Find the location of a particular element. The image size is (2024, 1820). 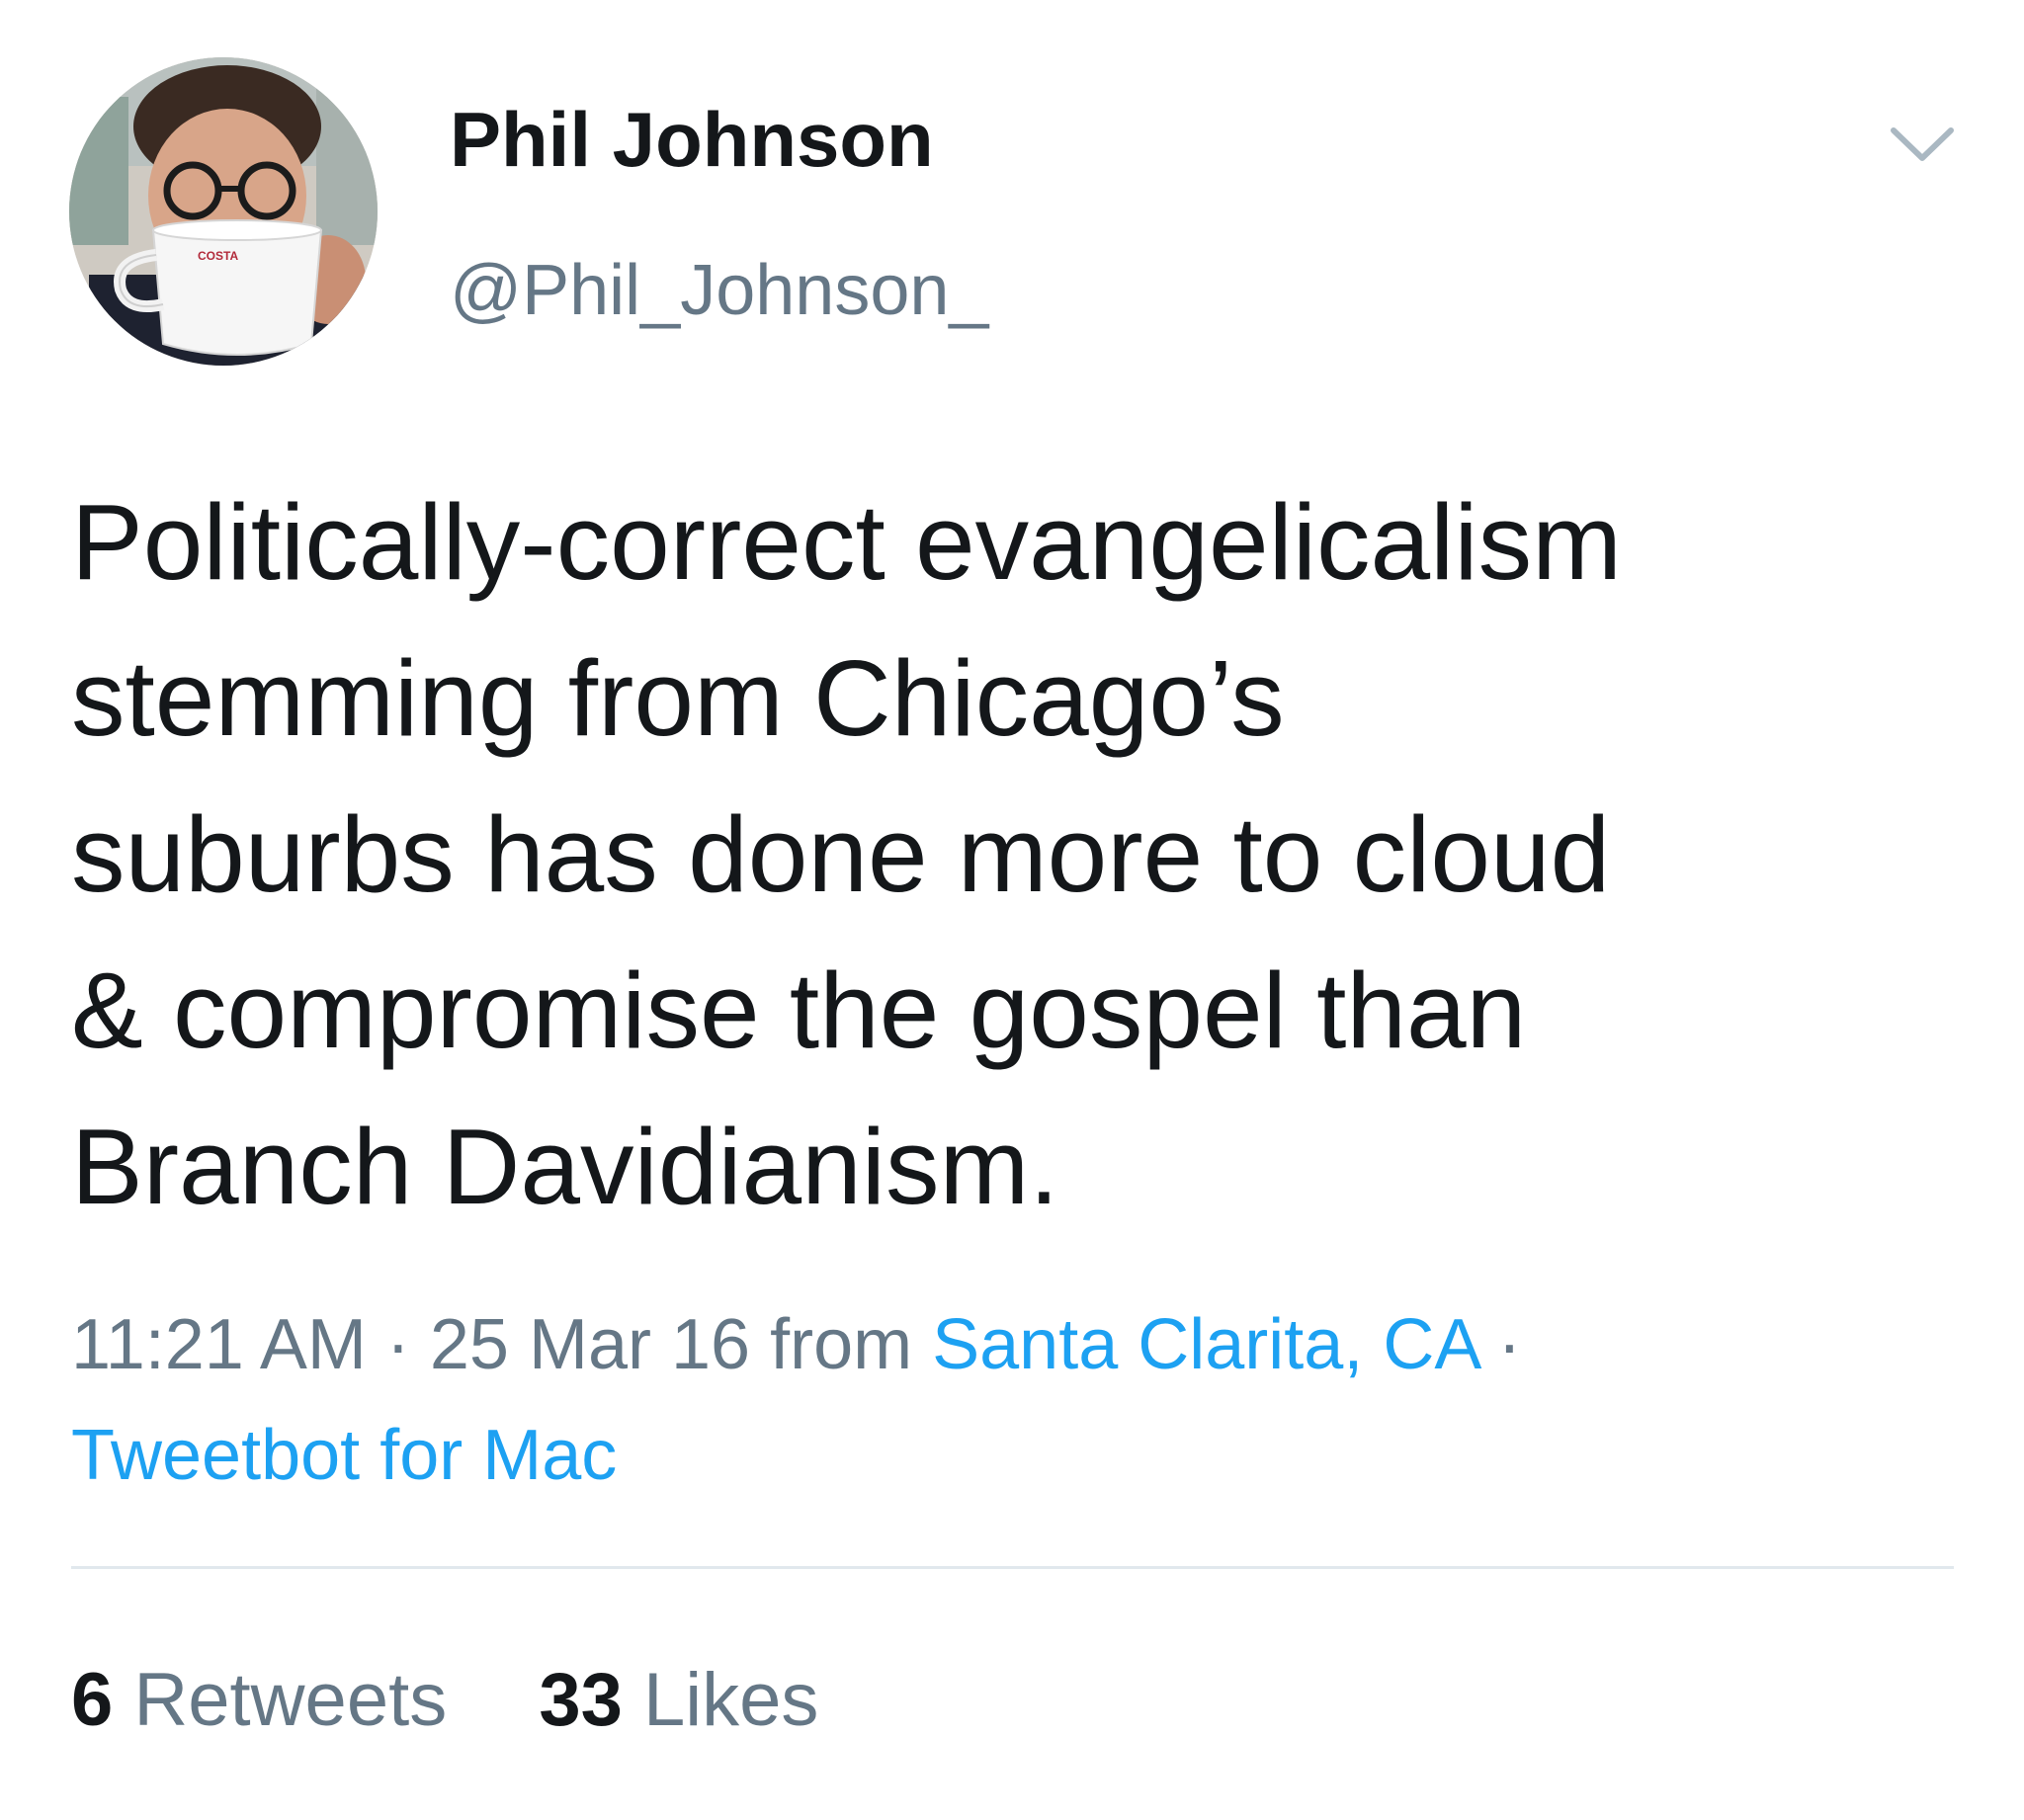

tweet-stats: 6 Retweets 33 Likes is located at coordinates (480, 1700).